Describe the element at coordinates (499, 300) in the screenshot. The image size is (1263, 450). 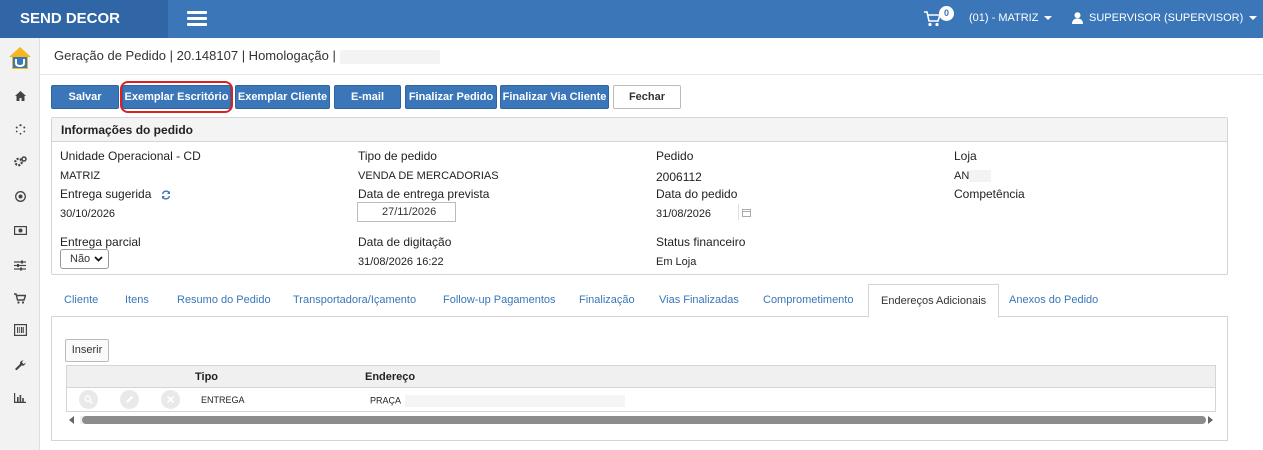
I see `tab-follow-up: Follow-up Pagamentos` at that location.